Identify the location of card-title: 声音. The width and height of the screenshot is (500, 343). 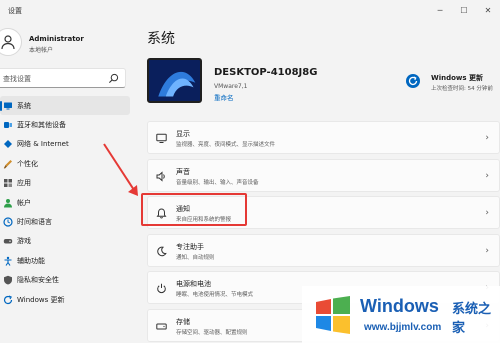
(183, 171).